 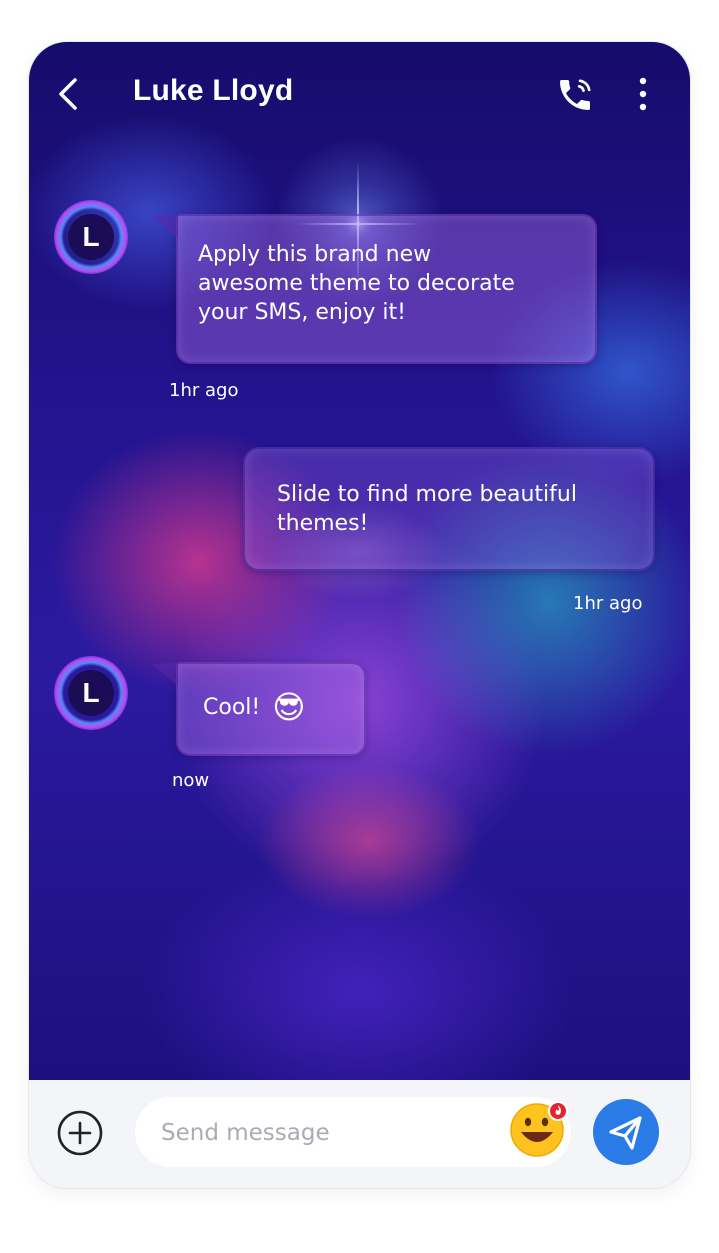 What do you see at coordinates (323, 523) in the screenshot?
I see `message-line: themes!` at bounding box center [323, 523].